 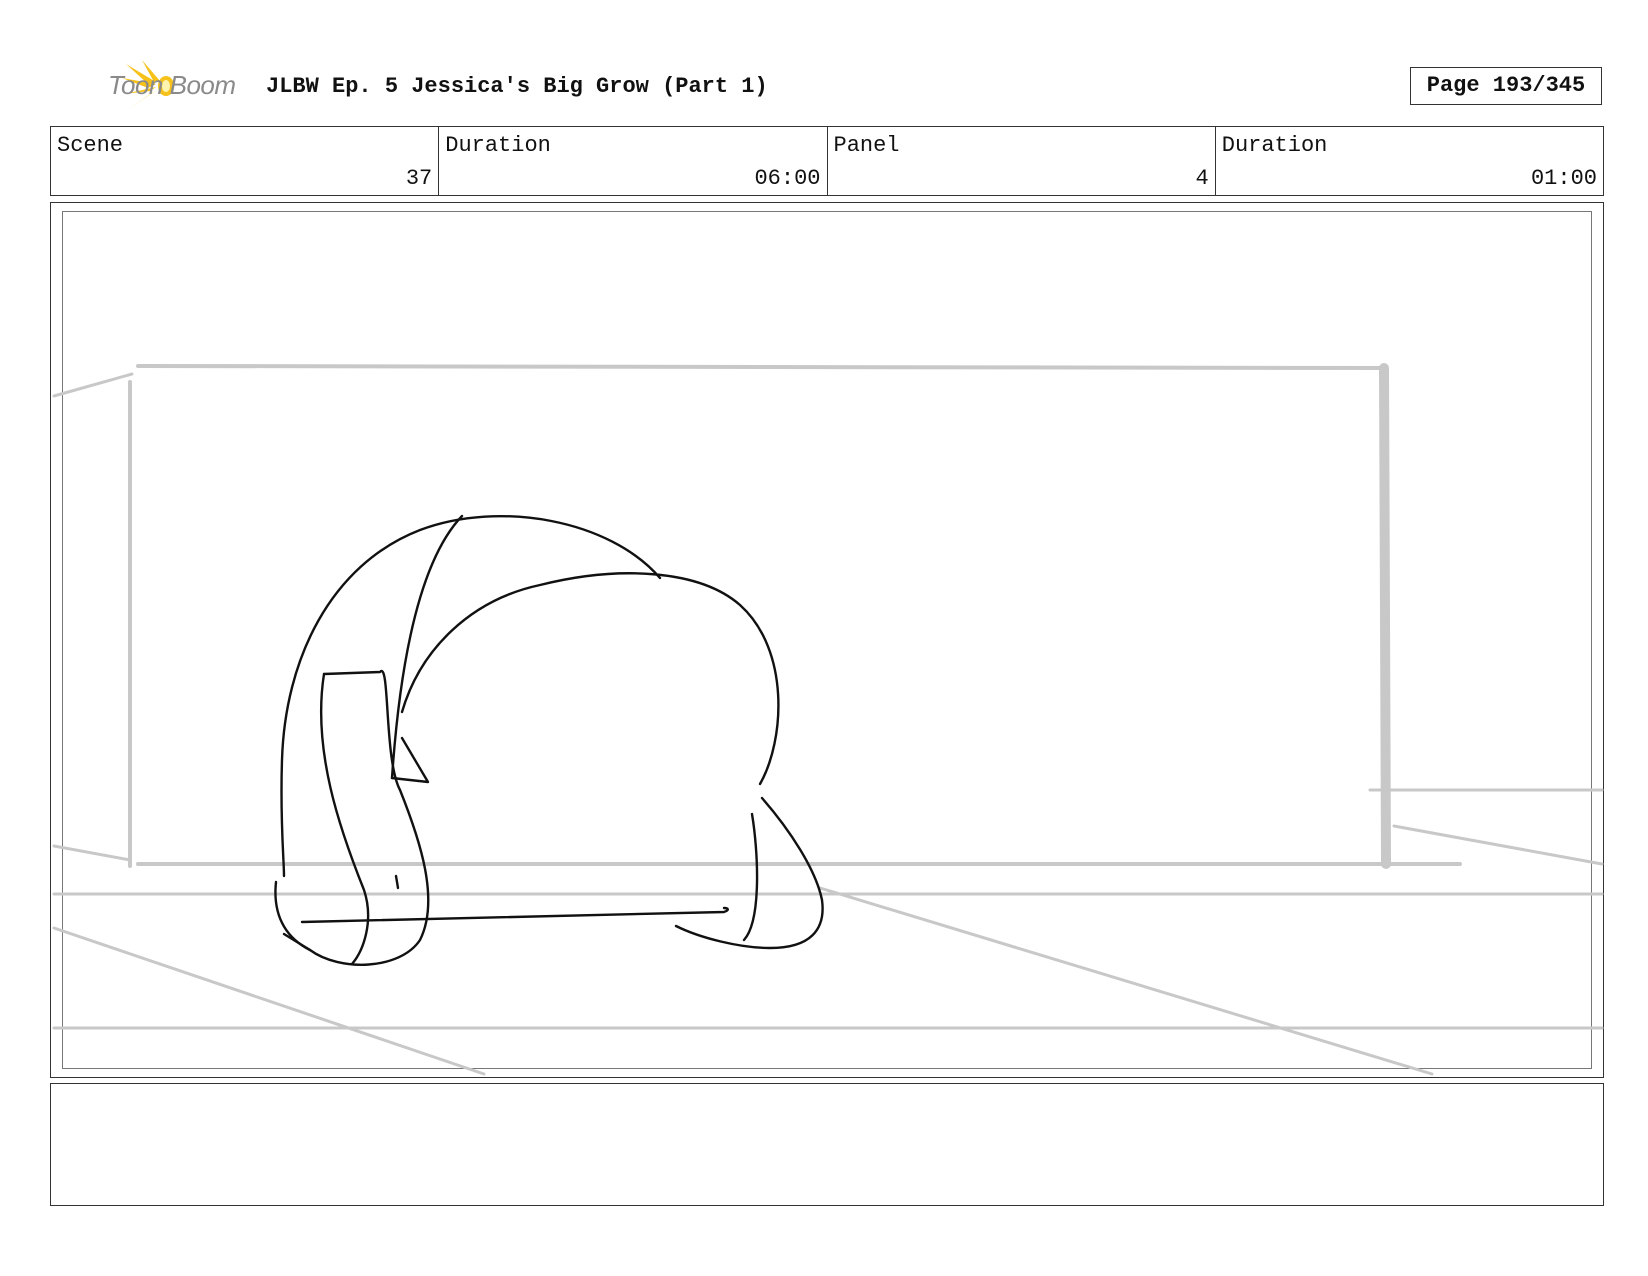 What do you see at coordinates (827, 1144) in the screenshot?
I see `notes-box` at bounding box center [827, 1144].